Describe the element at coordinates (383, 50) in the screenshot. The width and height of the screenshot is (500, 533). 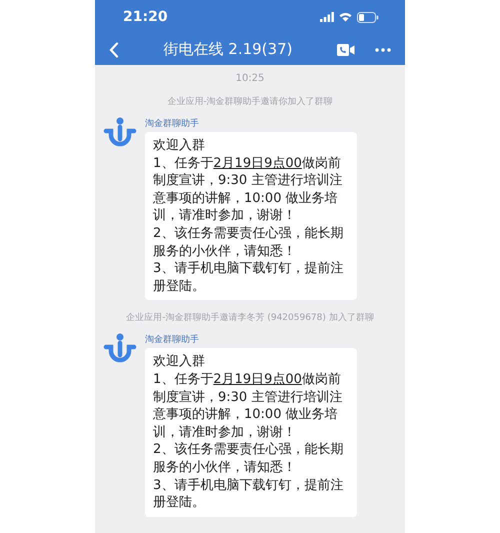
I see `more-icon` at that location.